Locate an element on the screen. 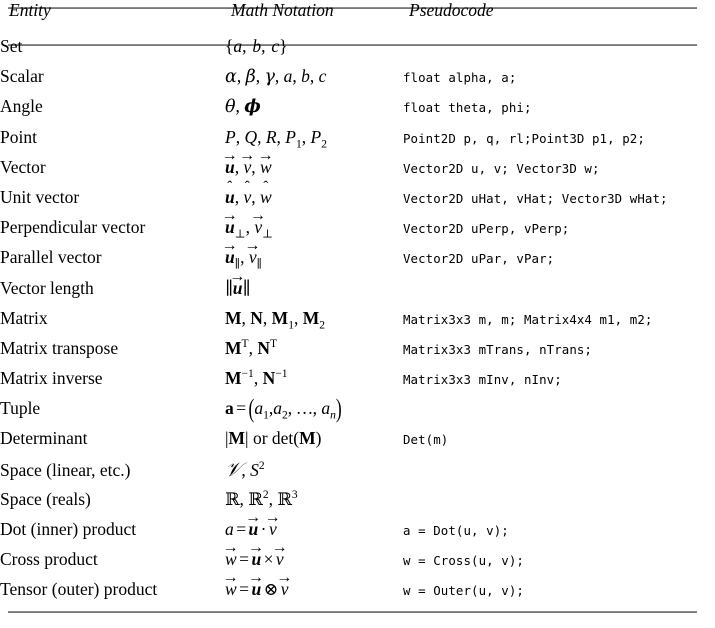 This screenshot has width=715, height=628. math-notation: α, β, γ, a, b, c is located at coordinates (276, 77).